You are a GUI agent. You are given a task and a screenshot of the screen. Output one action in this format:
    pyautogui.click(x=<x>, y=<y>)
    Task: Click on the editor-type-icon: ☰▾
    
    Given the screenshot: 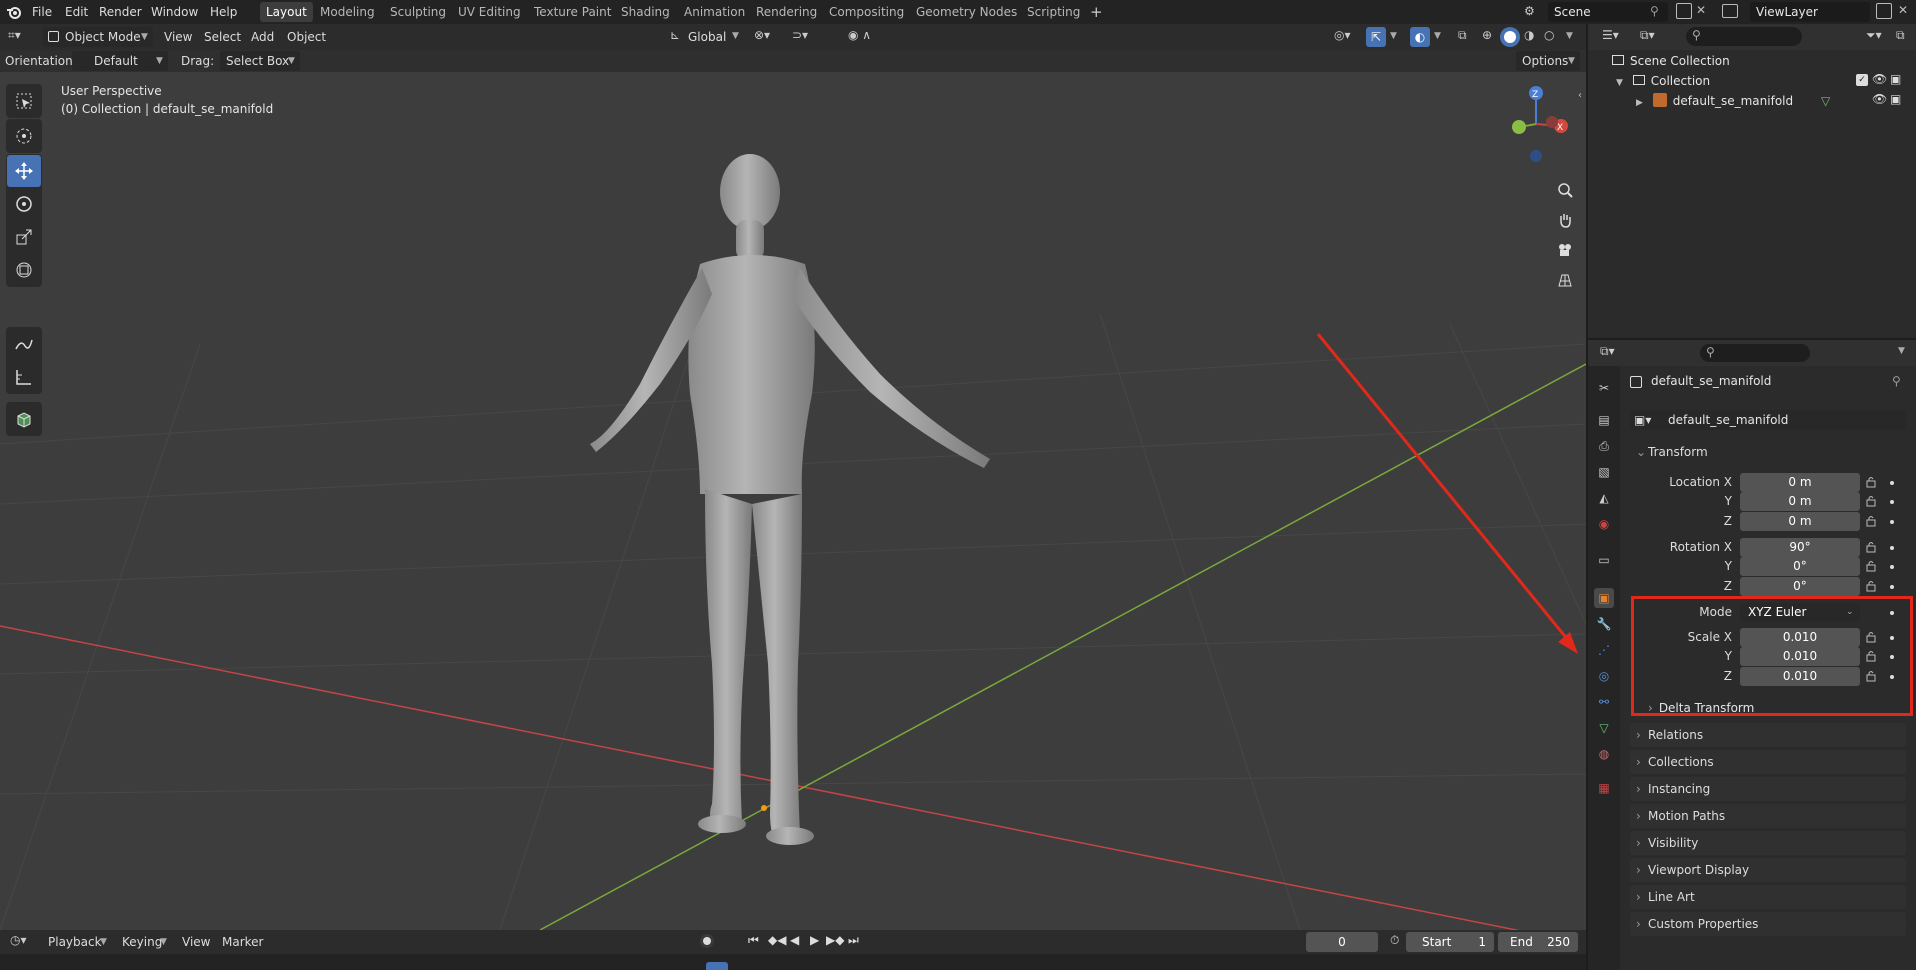 What is the action you would take?
    pyautogui.click(x=1610, y=35)
    